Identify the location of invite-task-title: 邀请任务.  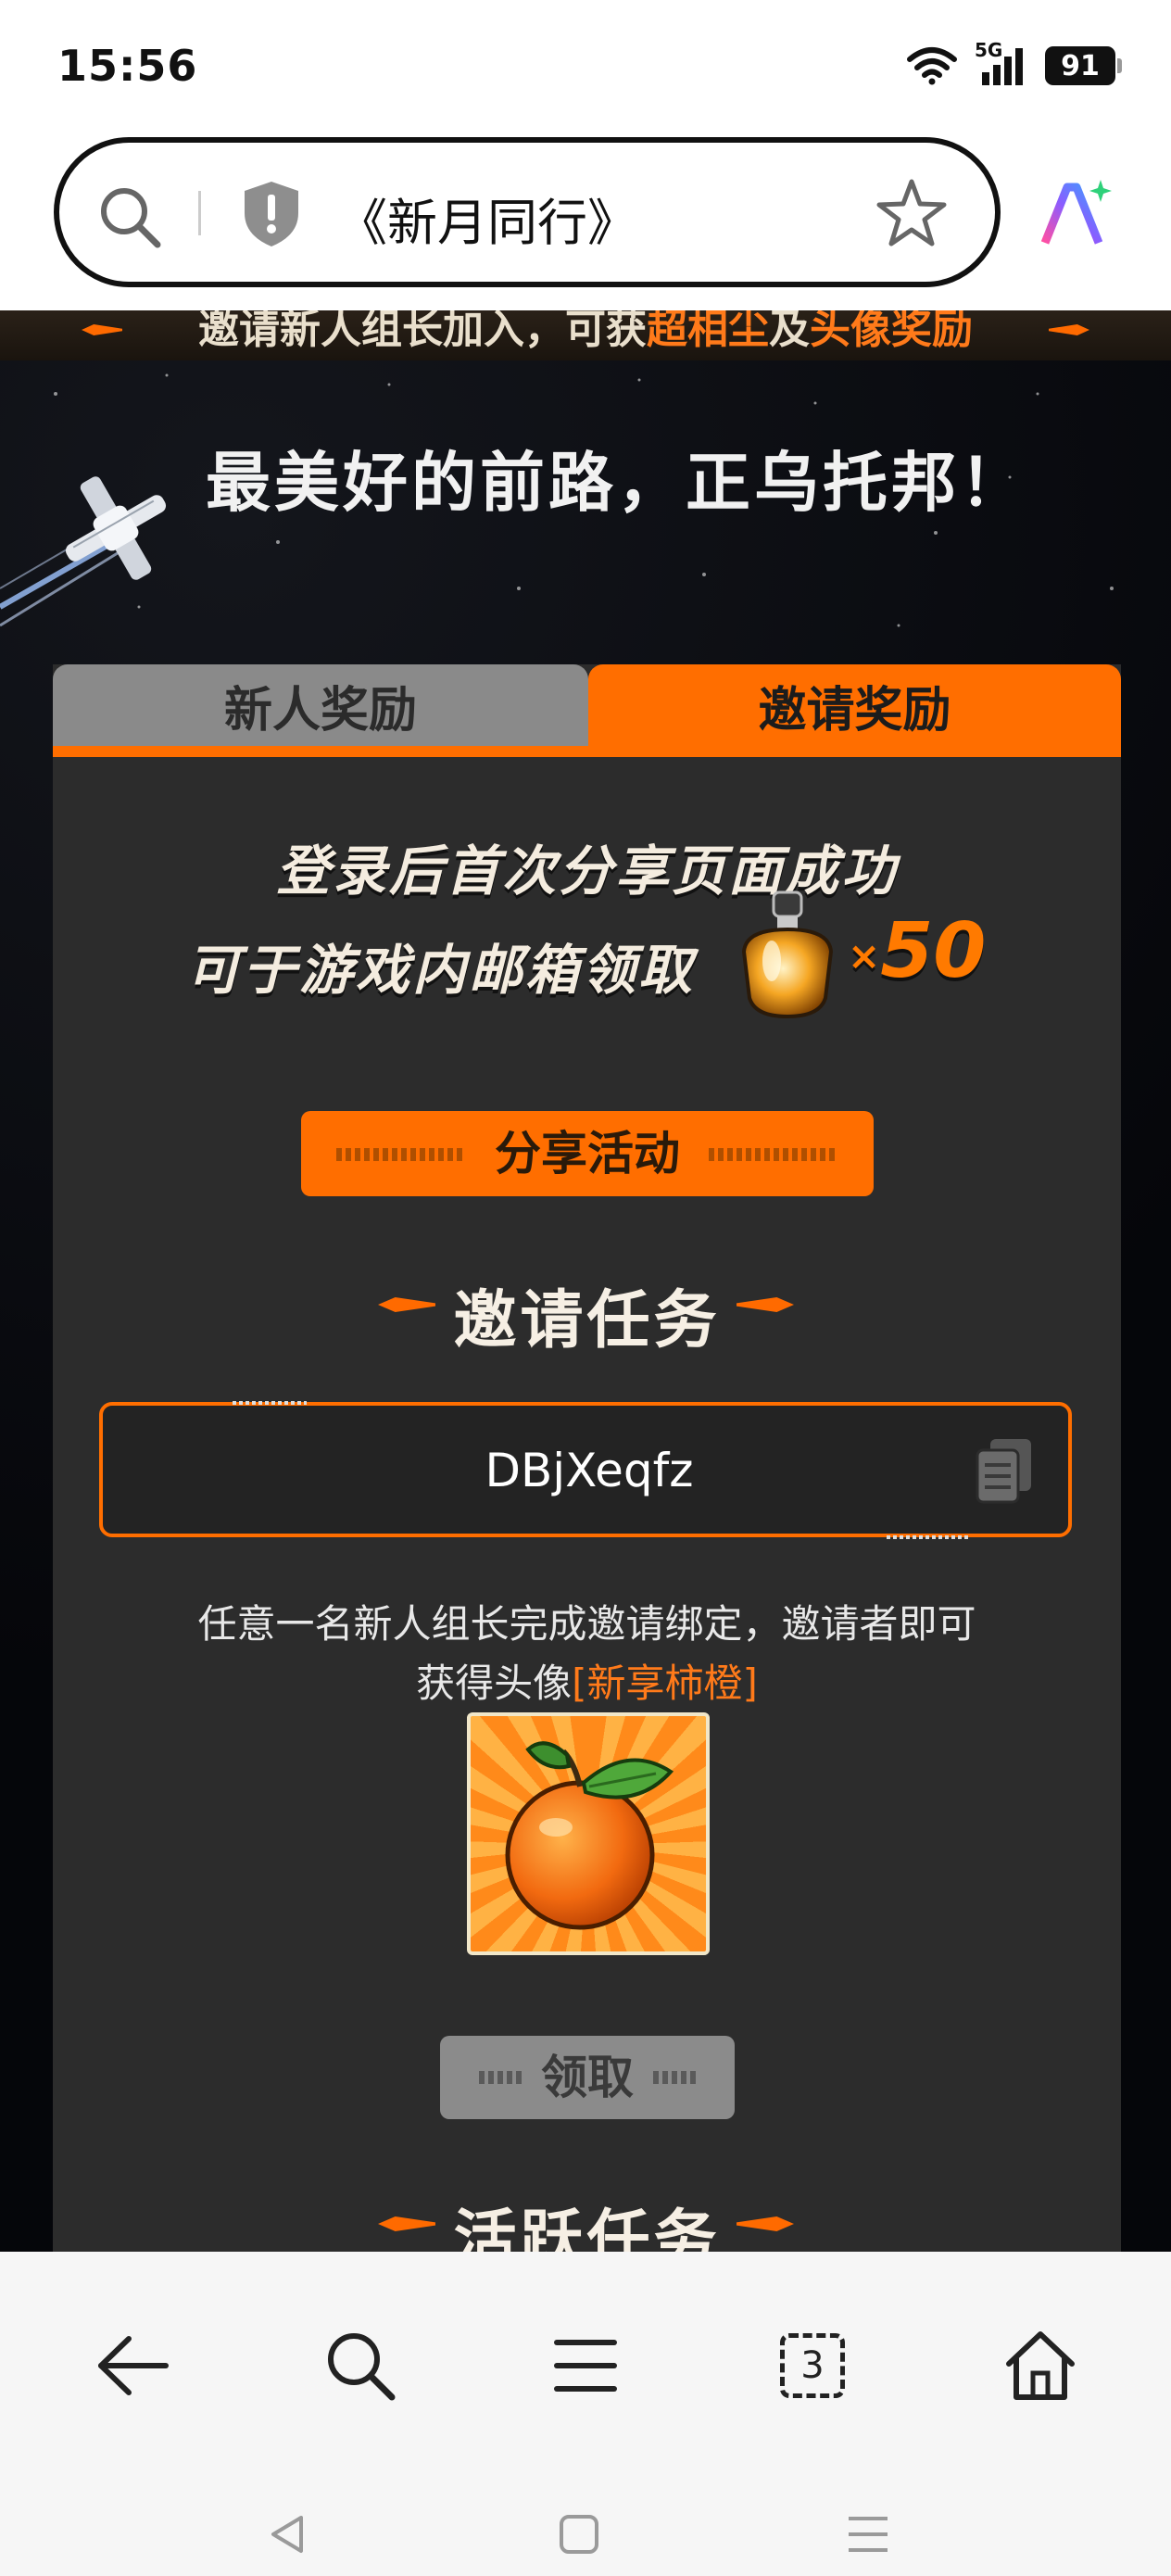
(587, 1320).